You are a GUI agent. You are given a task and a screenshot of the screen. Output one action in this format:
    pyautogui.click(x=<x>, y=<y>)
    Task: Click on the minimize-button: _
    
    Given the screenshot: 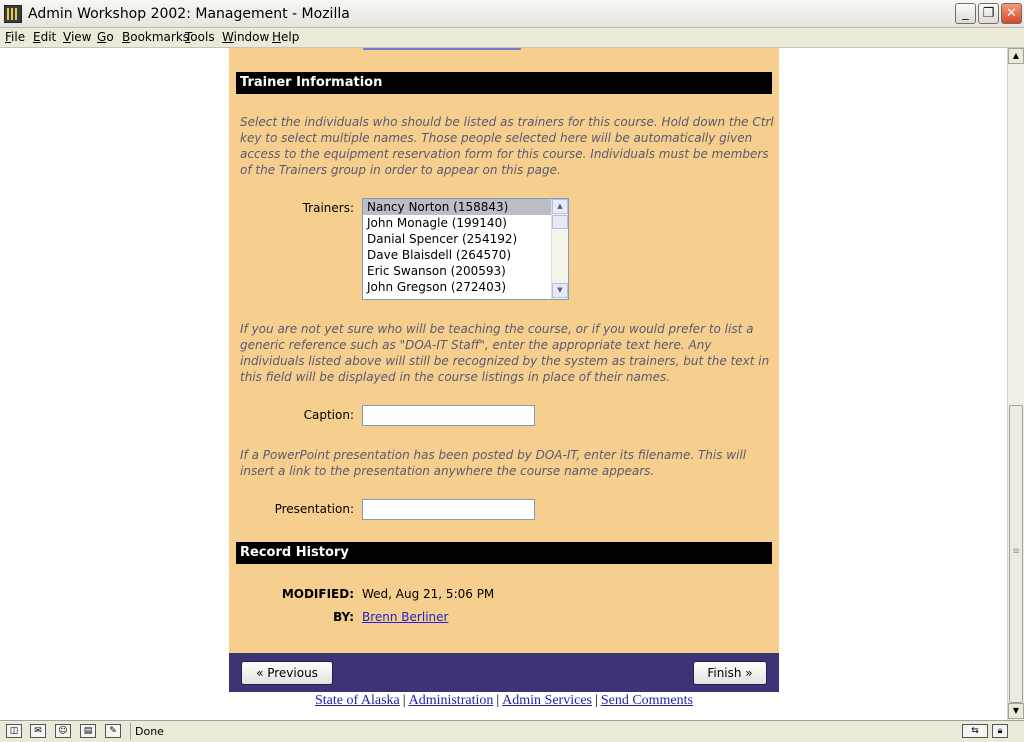 What is the action you would take?
    pyautogui.click(x=965, y=13)
    